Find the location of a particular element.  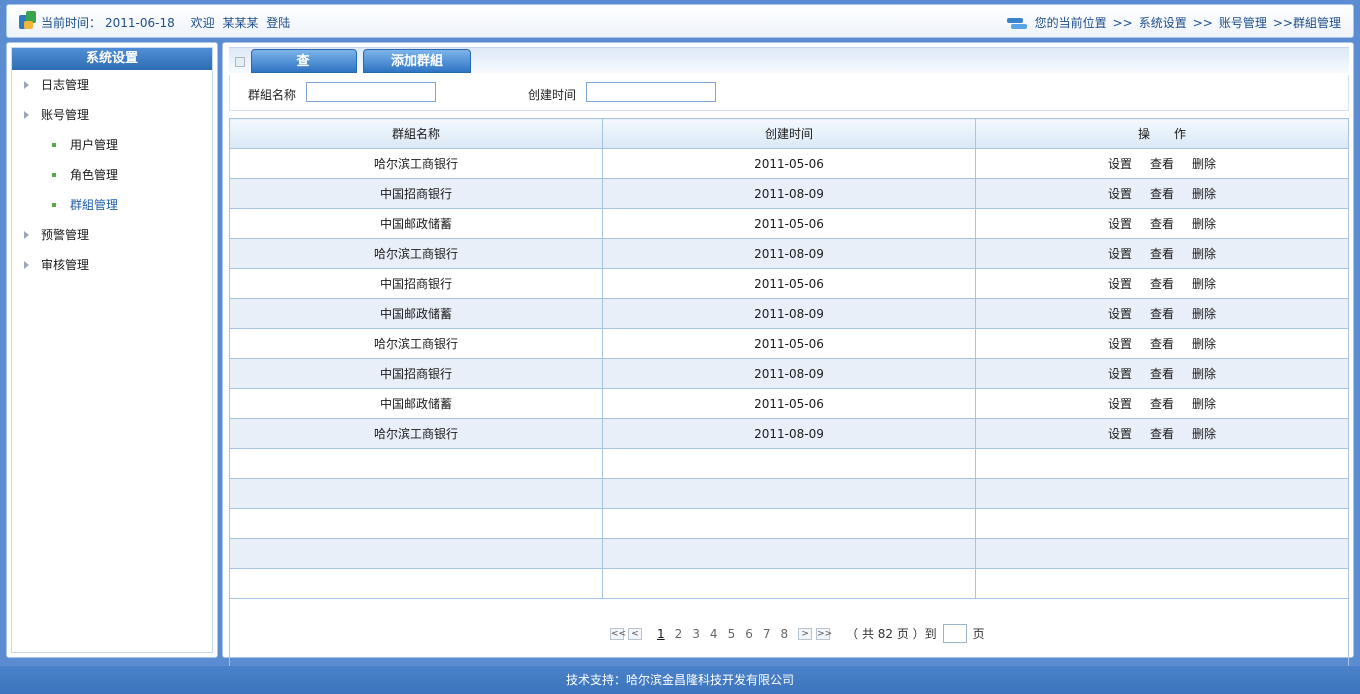

current-time: 2011-06-18 is located at coordinates (140, 22).